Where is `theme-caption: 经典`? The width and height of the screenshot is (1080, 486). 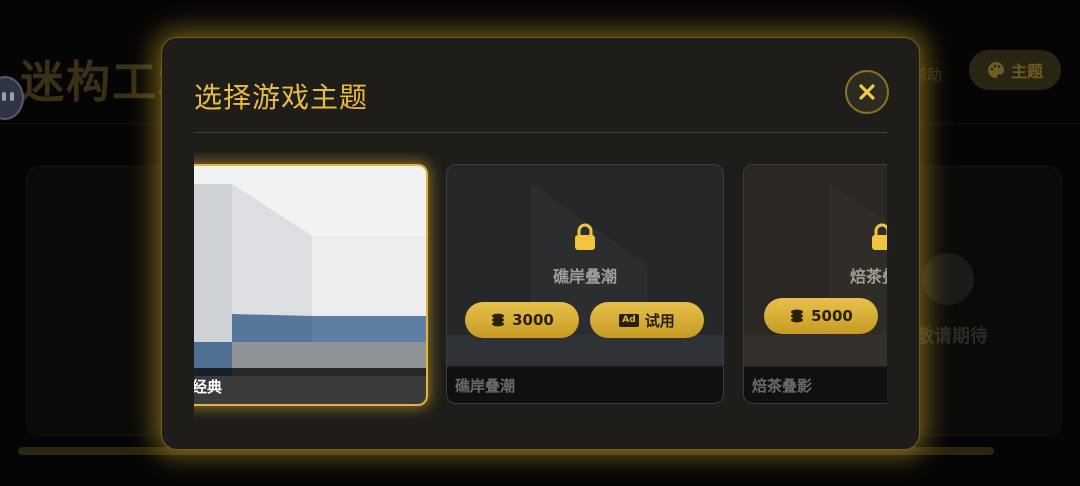
theme-caption: 经典 is located at coordinates (310, 386).